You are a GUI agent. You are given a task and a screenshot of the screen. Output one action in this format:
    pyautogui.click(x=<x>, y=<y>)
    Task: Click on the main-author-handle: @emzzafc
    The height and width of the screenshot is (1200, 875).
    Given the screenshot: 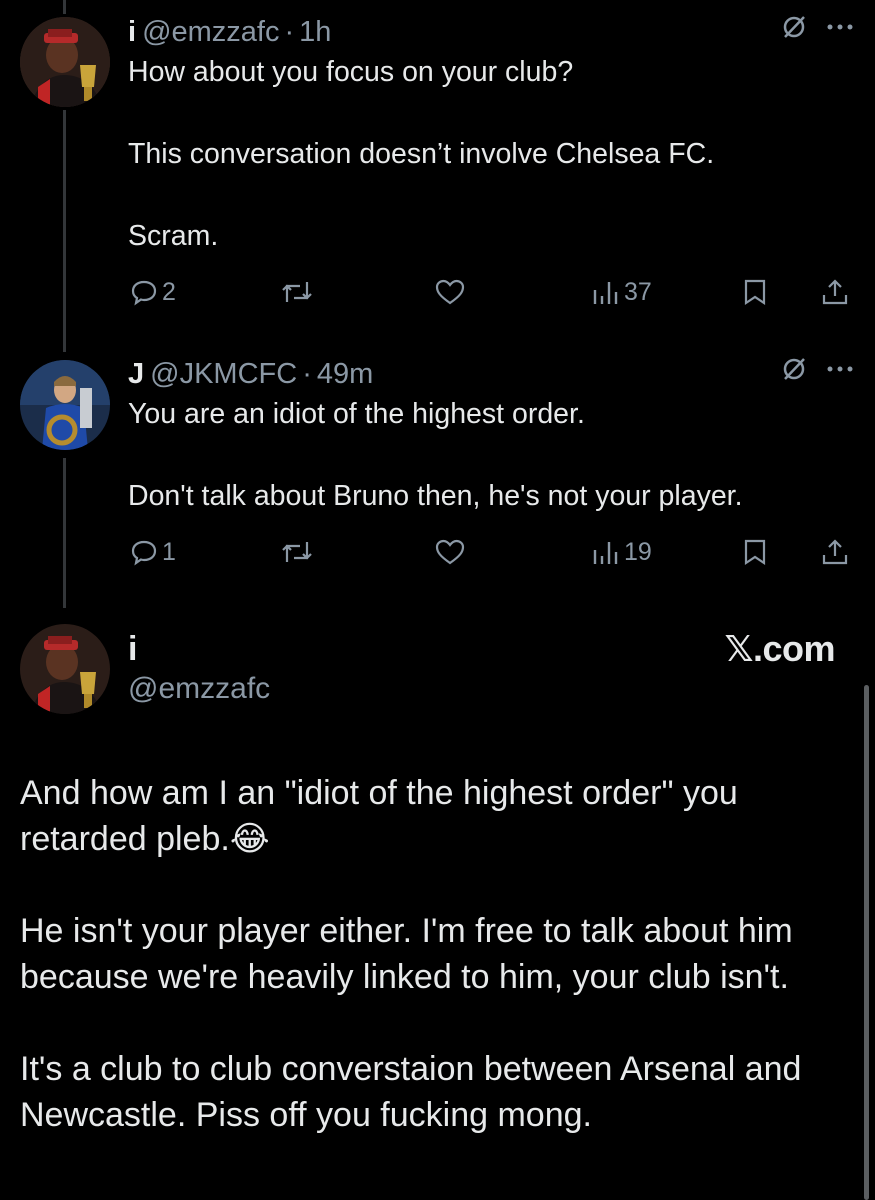 What is the action you would take?
    pyautogui.click(x=199, y=689)
    